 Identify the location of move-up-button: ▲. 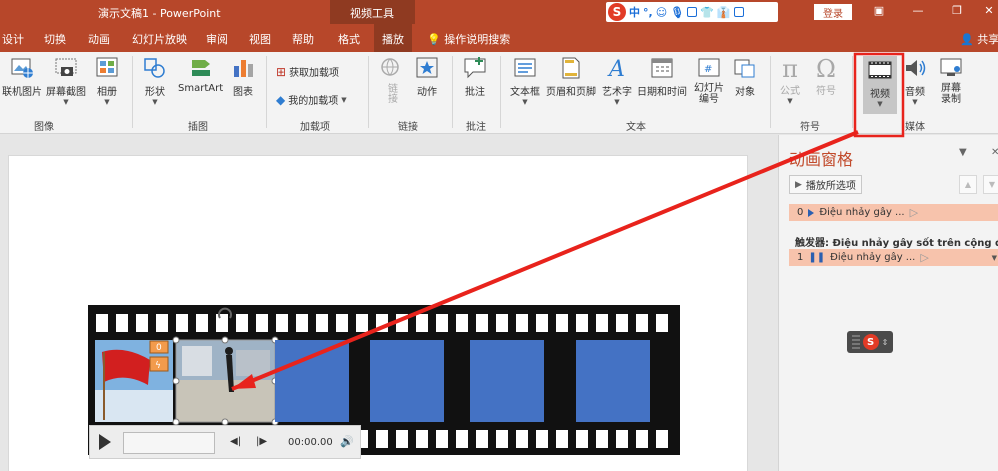
(968, 184).